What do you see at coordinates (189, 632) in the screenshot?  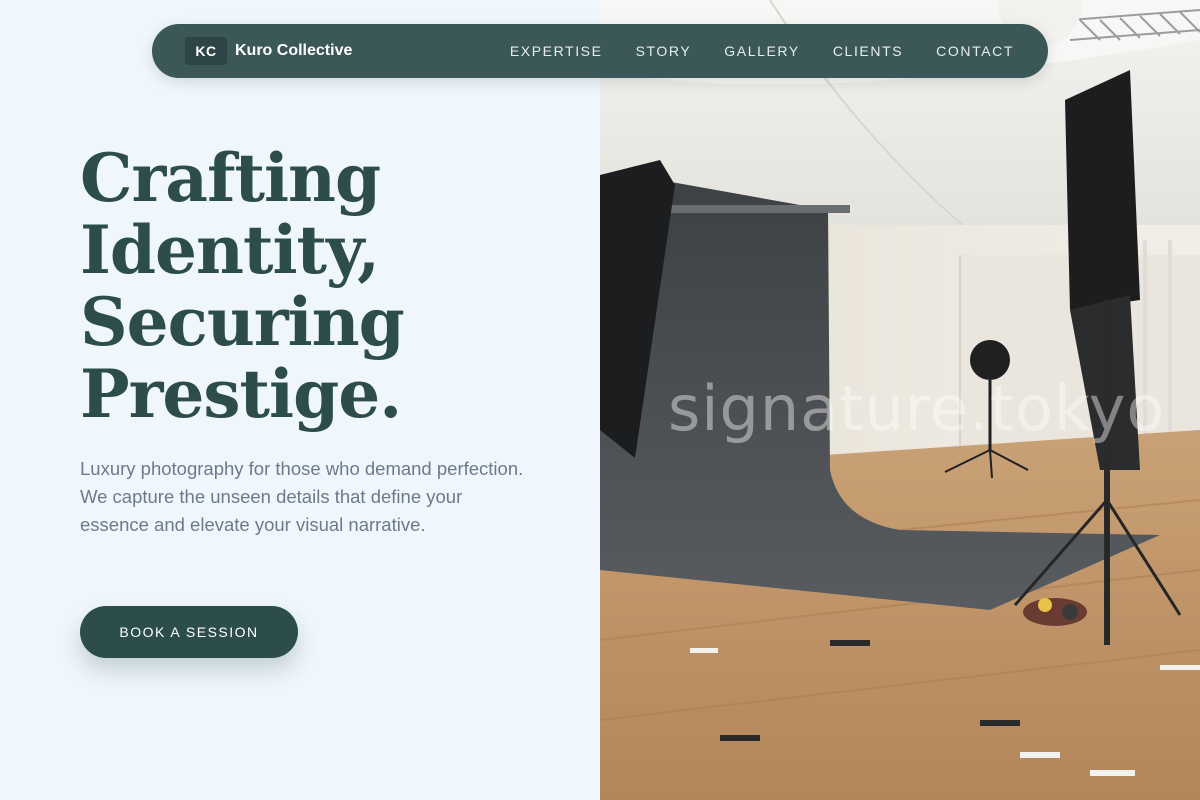 I see `book-session-button: BOOK A SESSION` at bounding box center [189, 632].